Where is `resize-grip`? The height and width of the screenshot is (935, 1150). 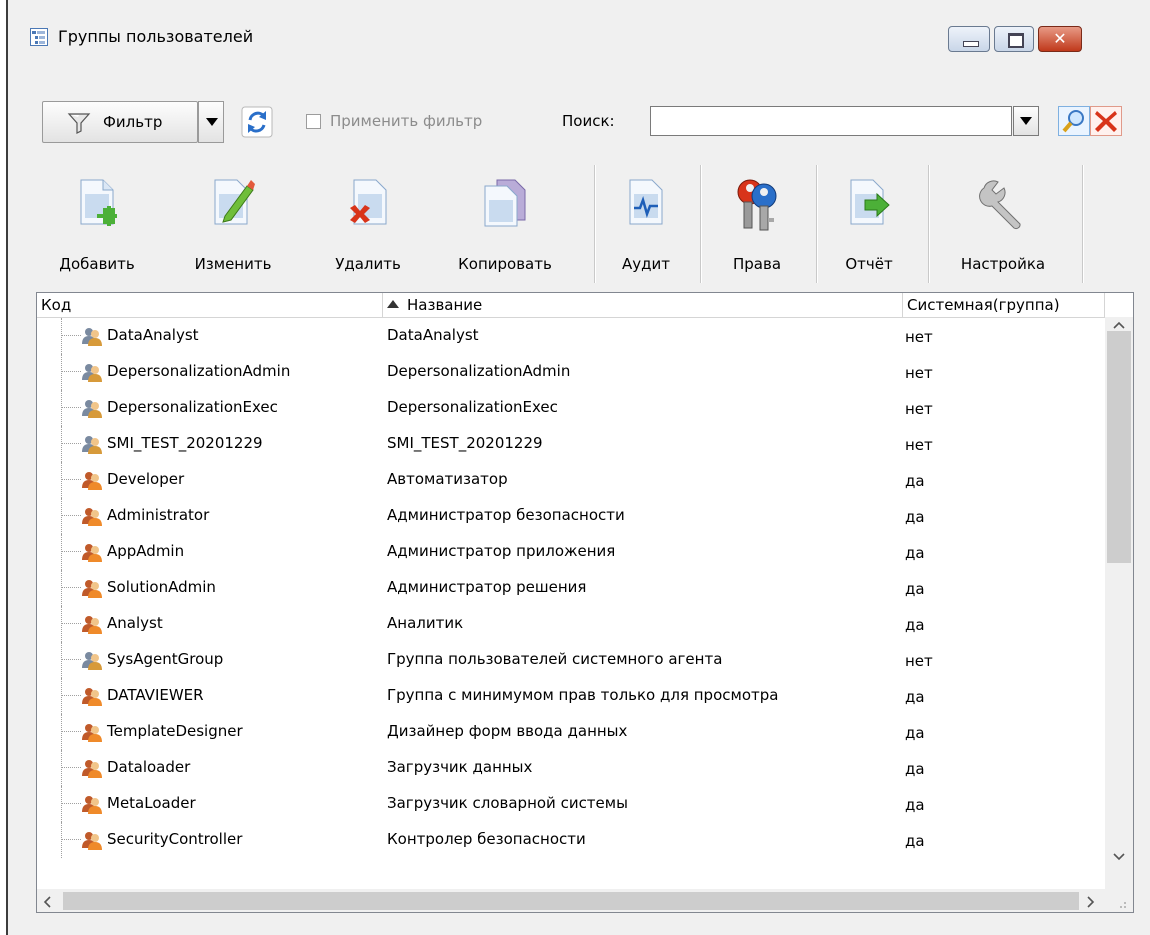 resize-grip is located at coordinates (1119, 900).